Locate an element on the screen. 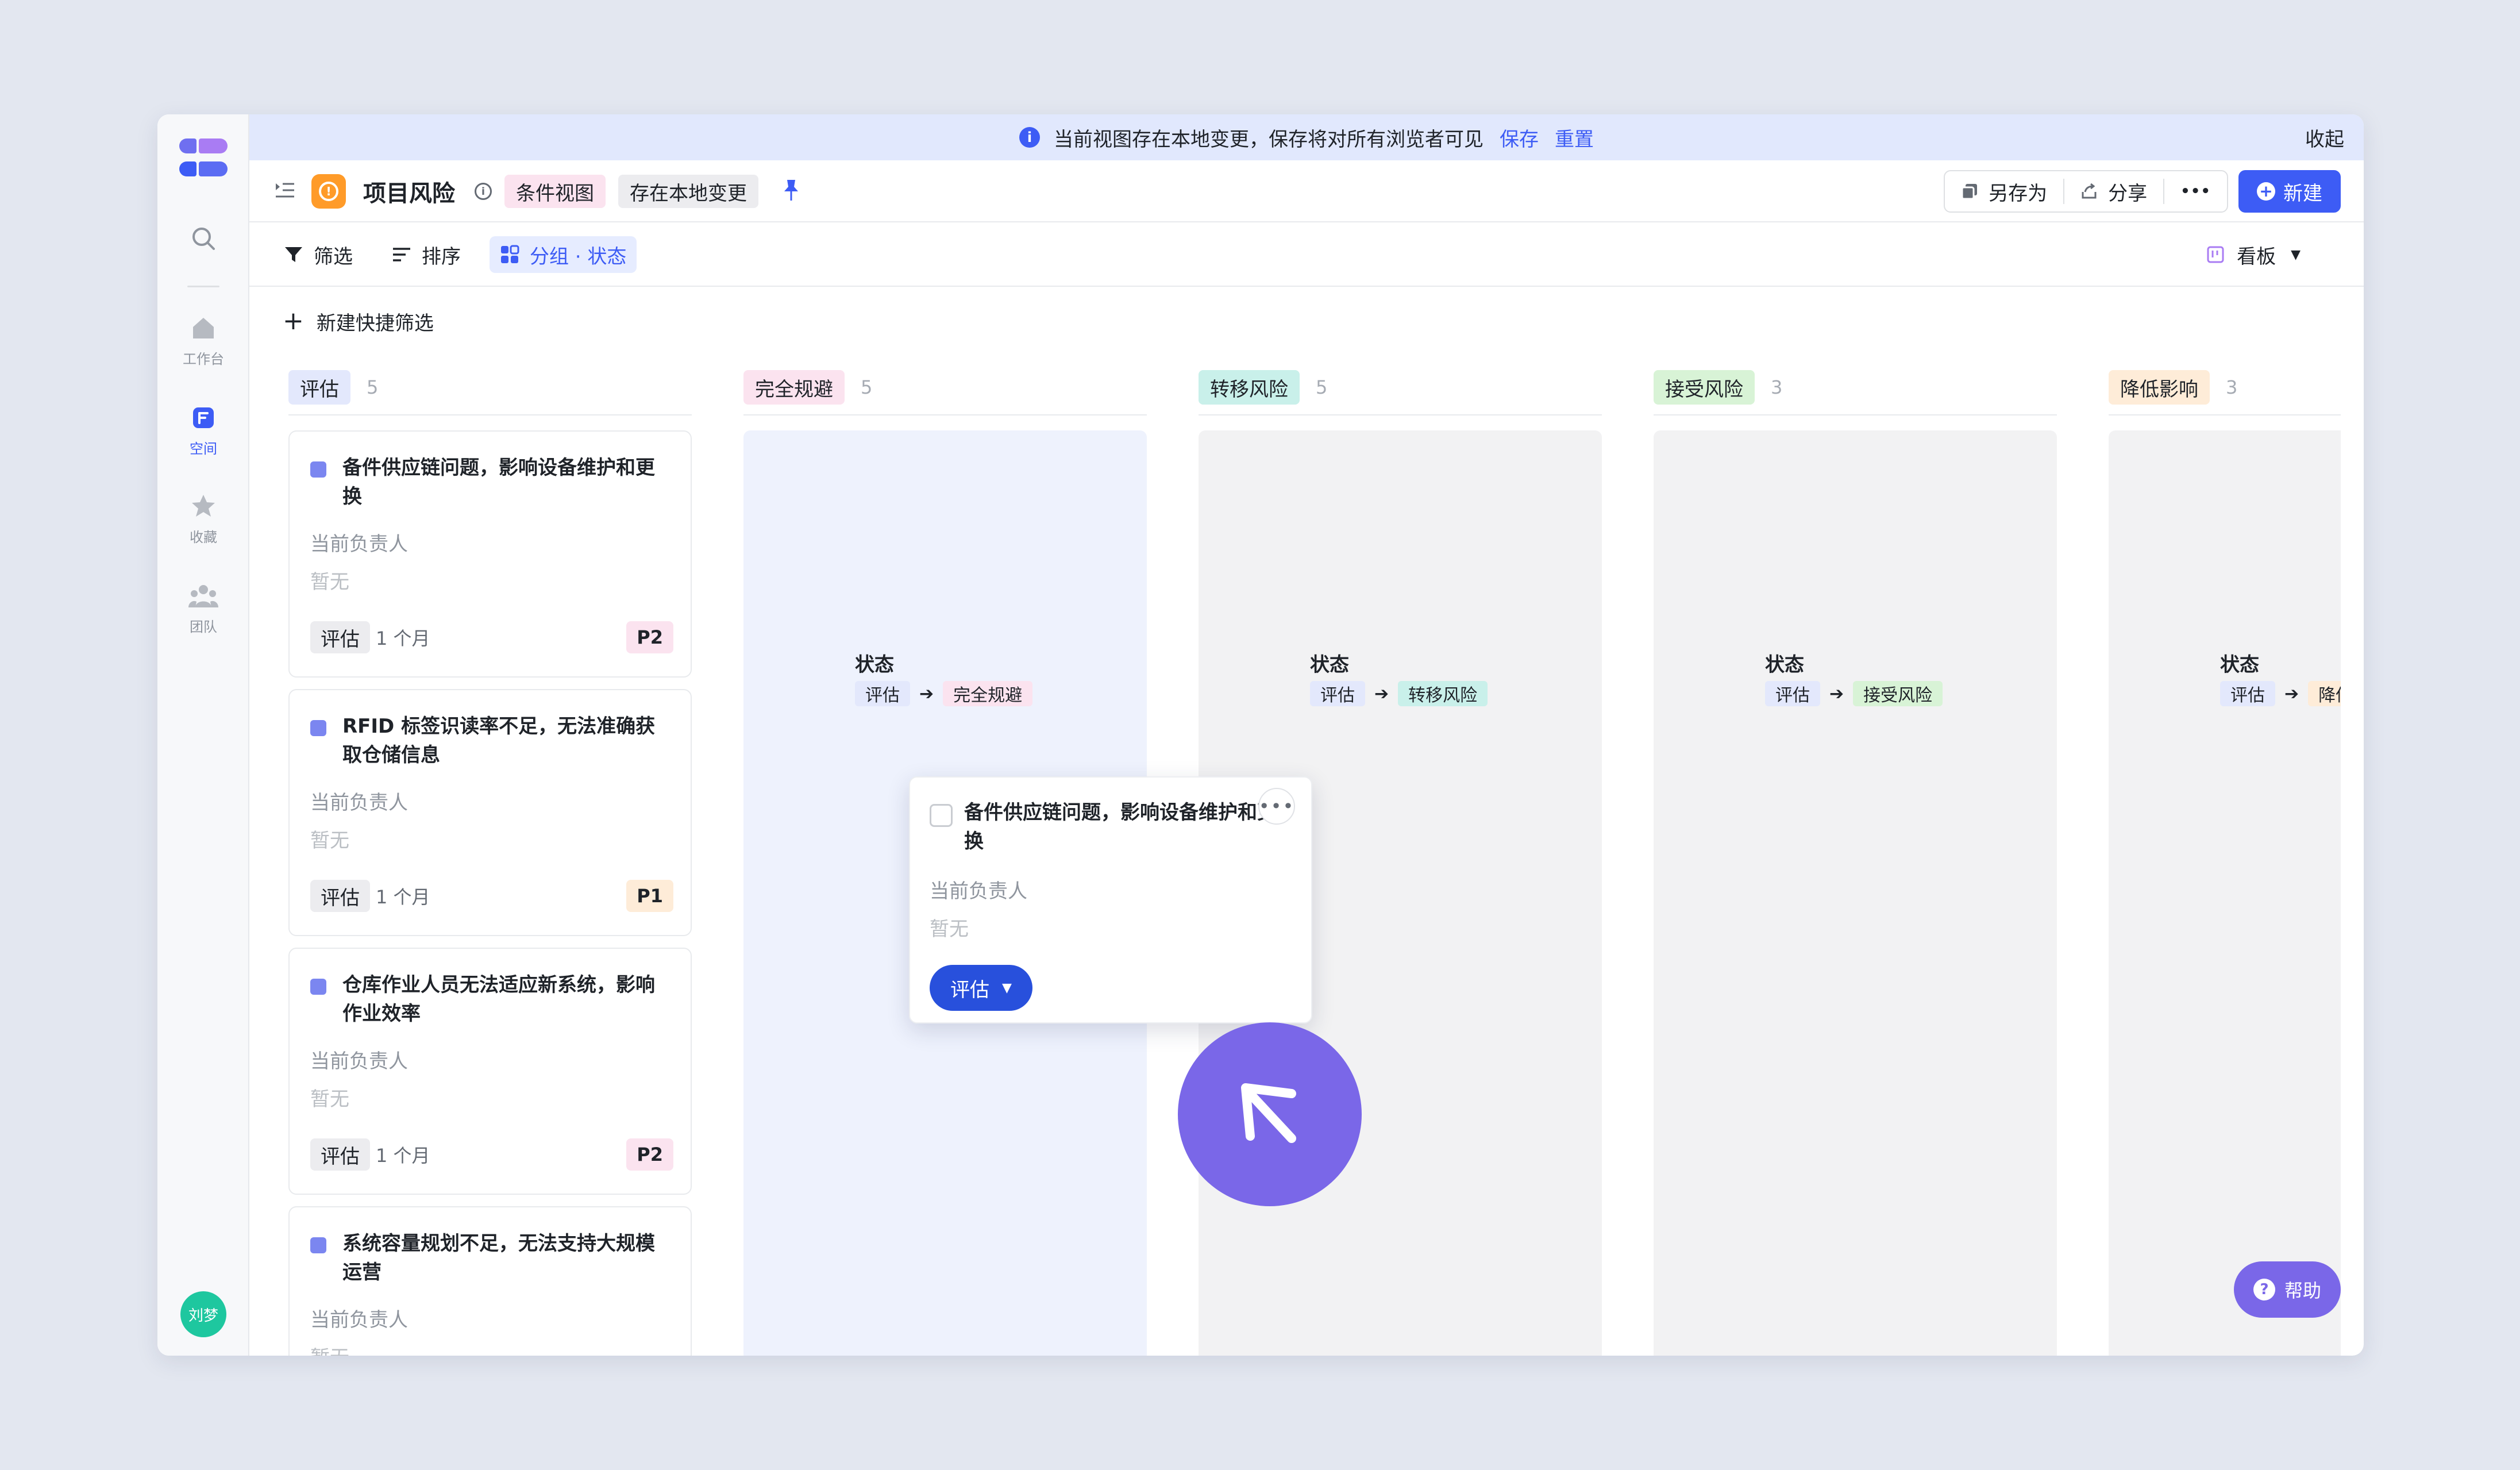  save-as-button: 另存为 is located at coordinates (2004, 191).